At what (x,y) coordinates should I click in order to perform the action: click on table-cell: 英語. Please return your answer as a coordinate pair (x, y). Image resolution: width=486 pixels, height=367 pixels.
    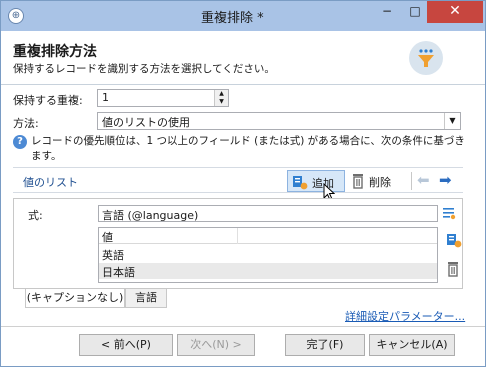
    Looking at the image, I should click on (113, 255).